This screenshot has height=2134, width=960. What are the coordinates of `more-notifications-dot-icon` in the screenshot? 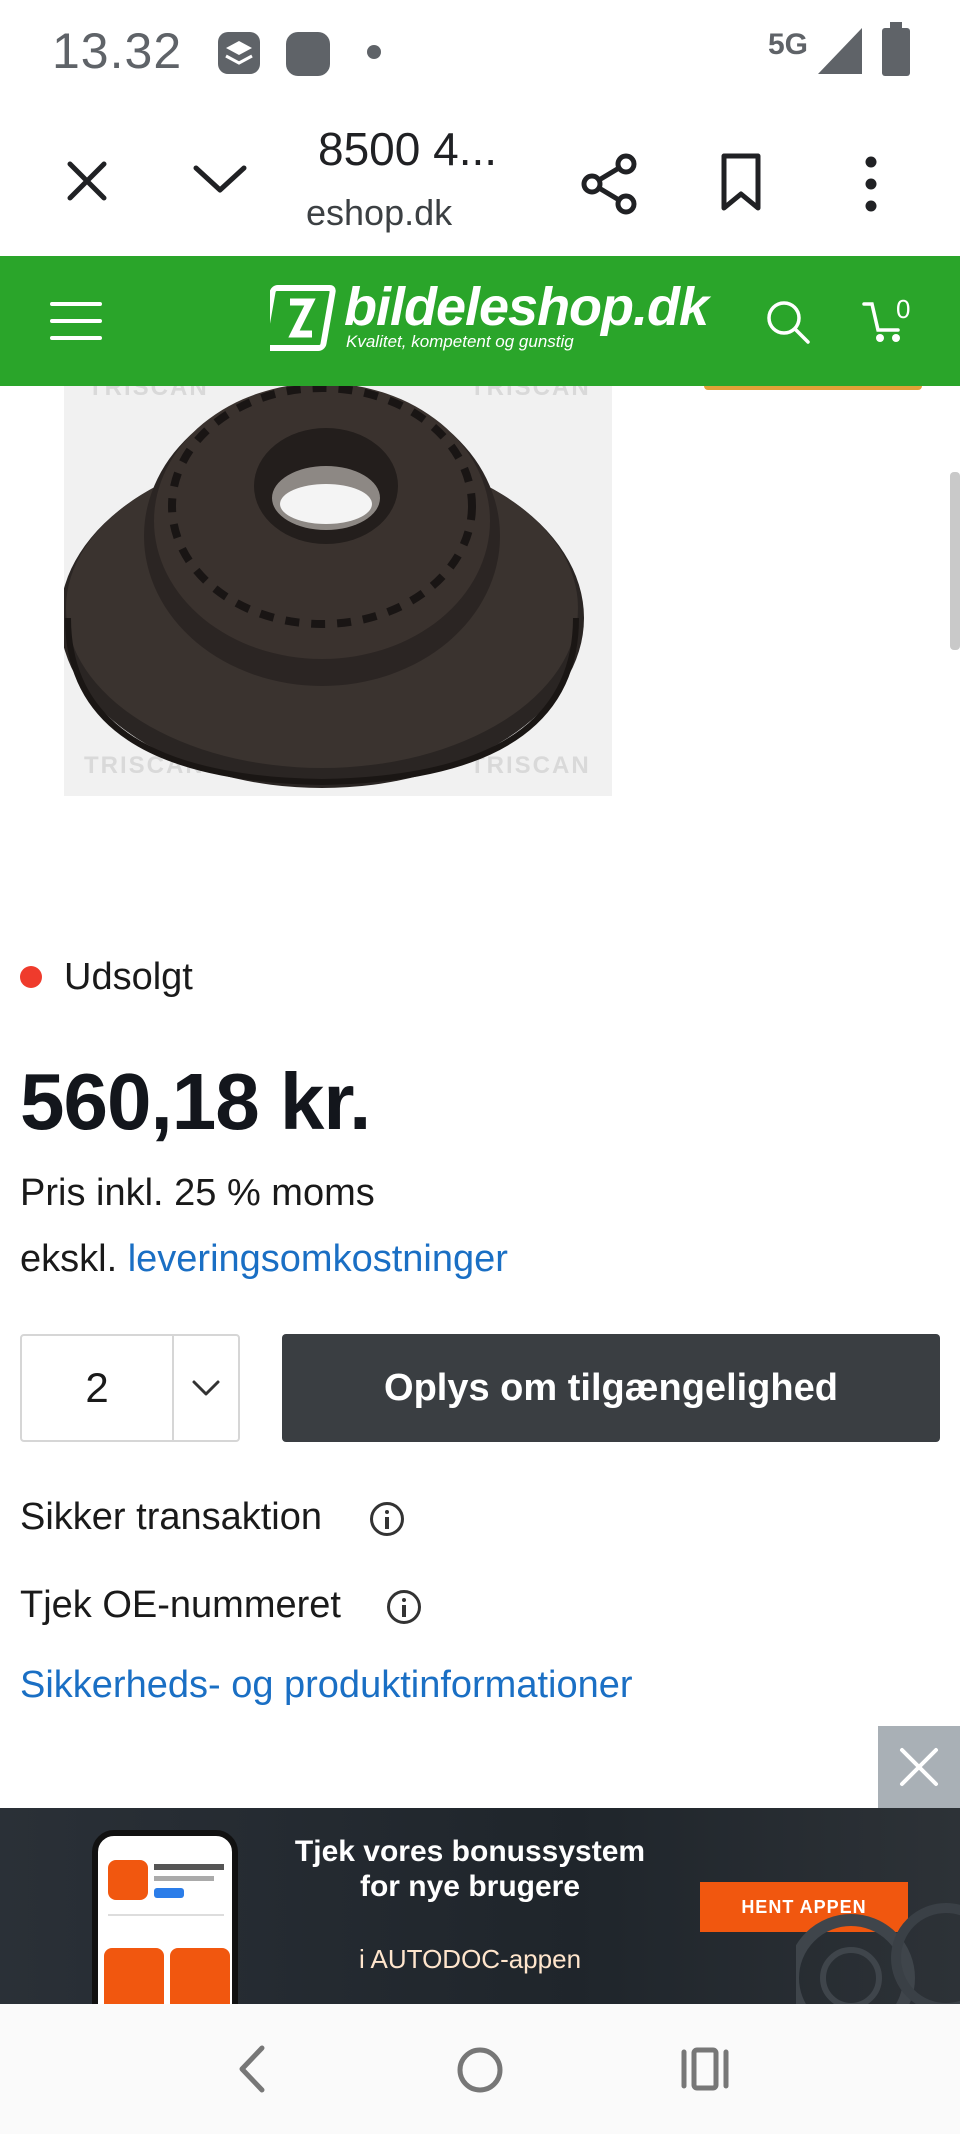 It's located at (374, 52).